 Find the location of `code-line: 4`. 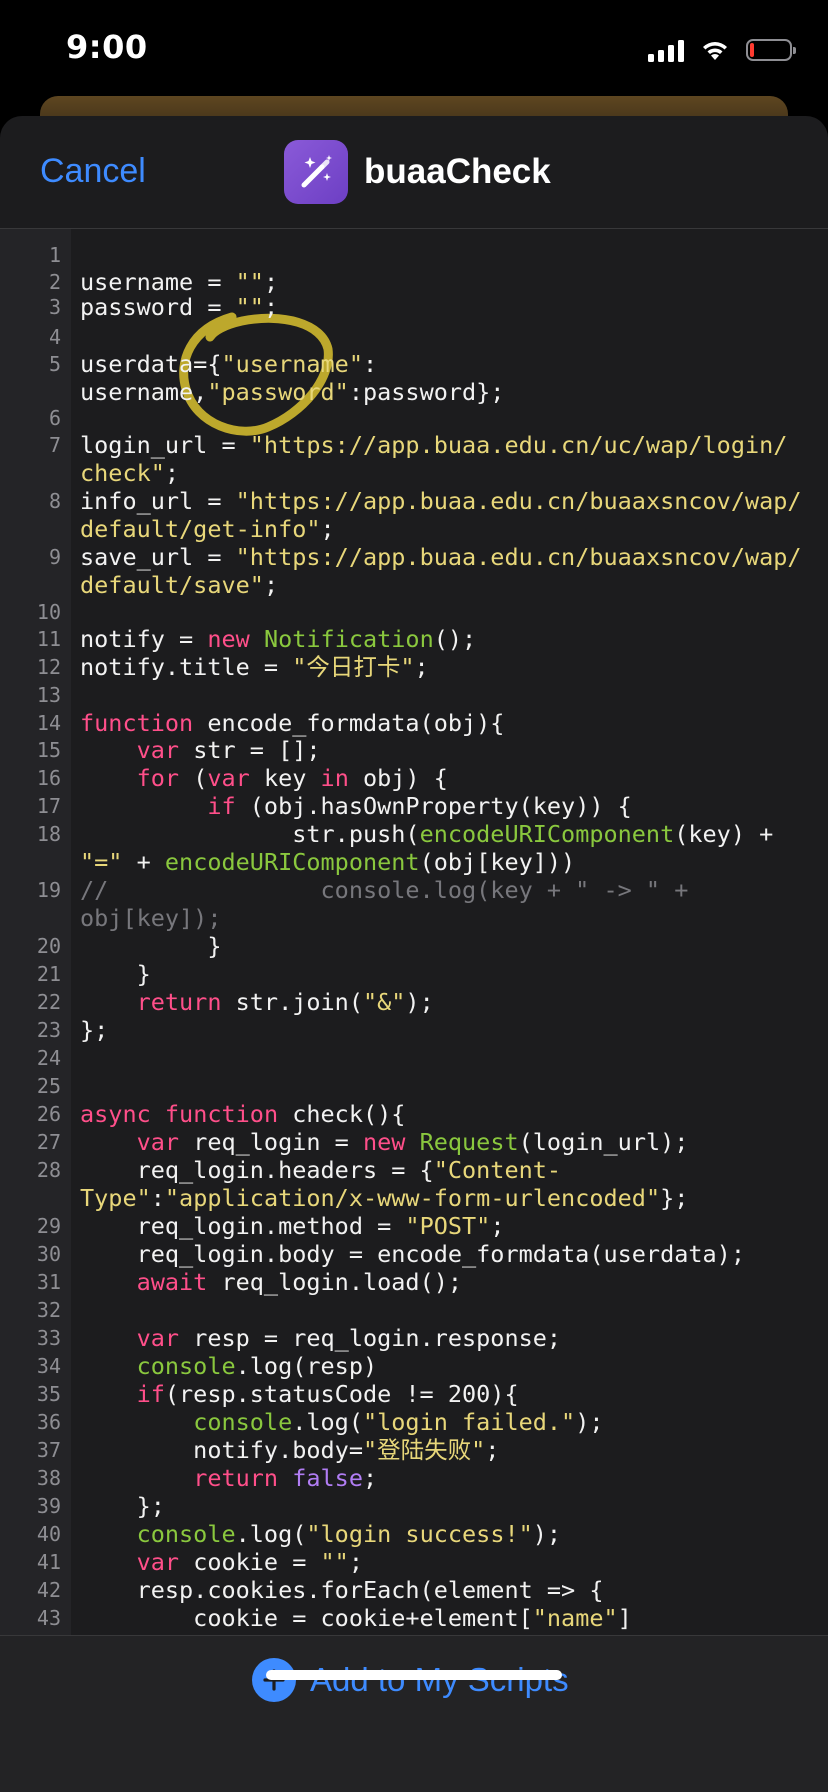

code-line: 4 is located at coordinates (414, 337).